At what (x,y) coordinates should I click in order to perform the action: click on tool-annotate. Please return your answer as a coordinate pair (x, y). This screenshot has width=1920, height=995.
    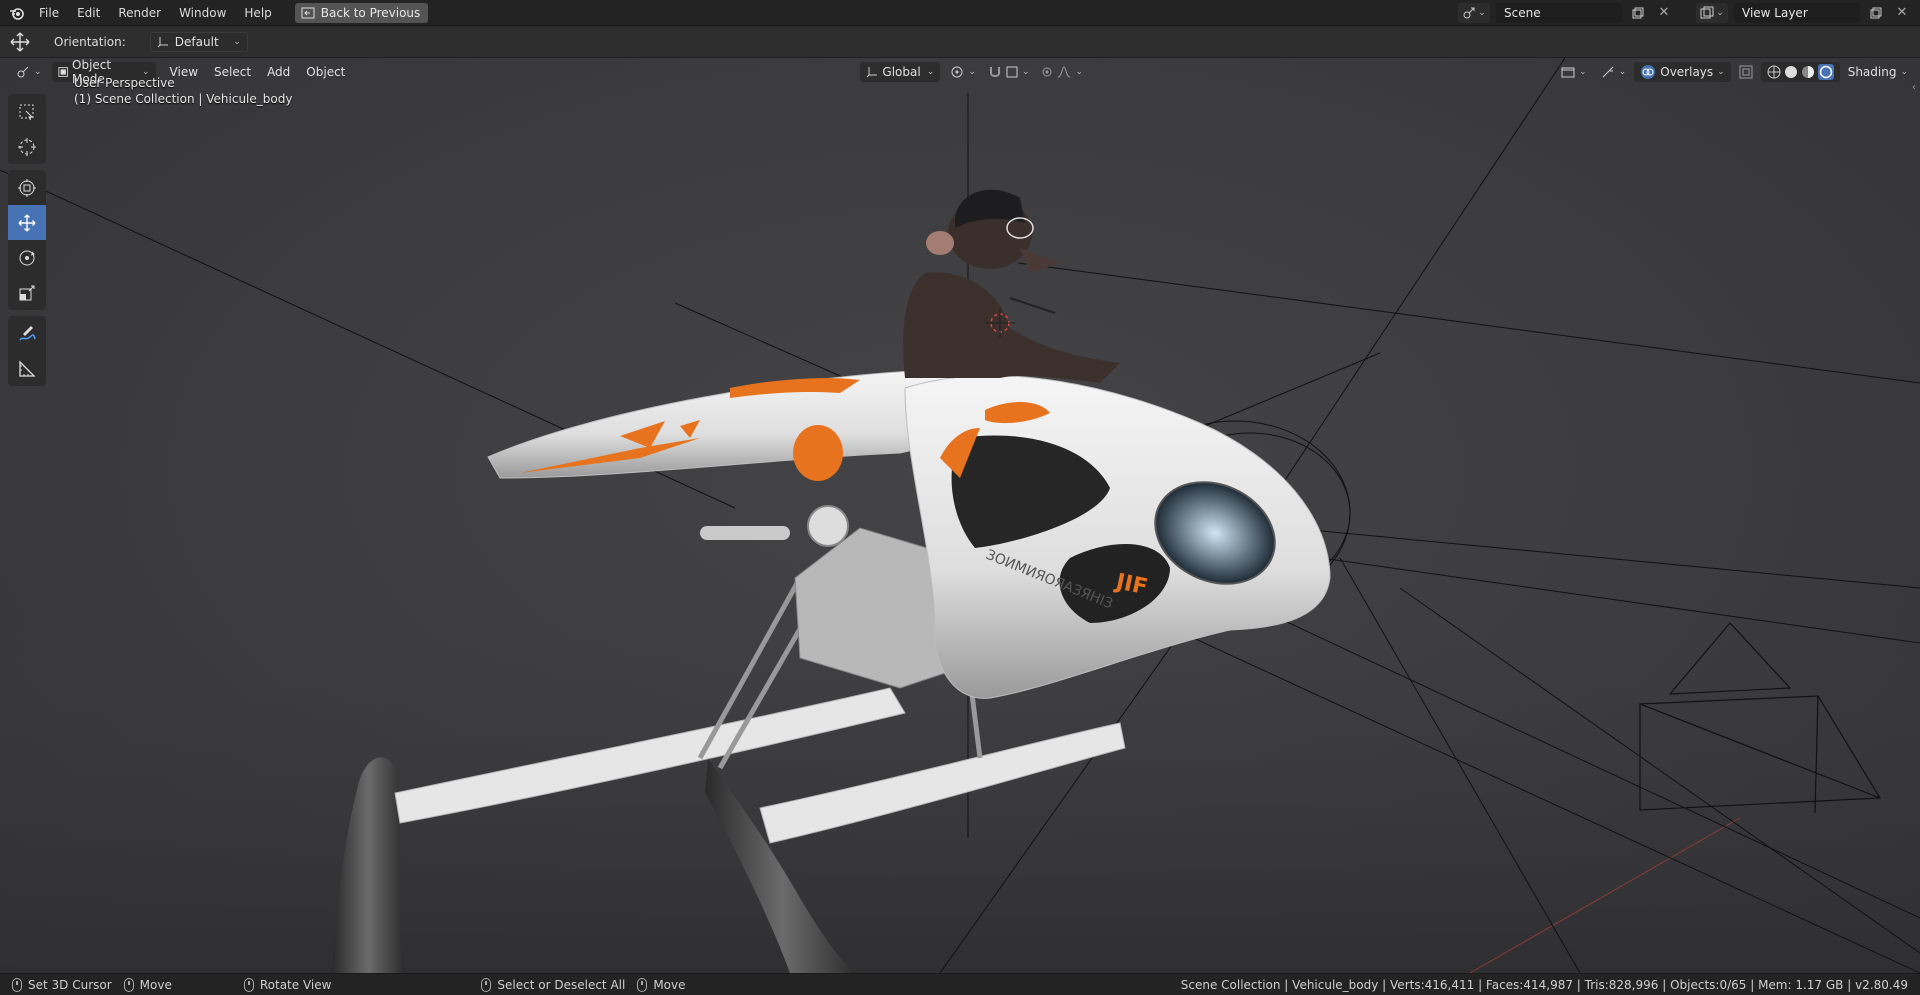
    Looking at the image, I should click on (27, 333).